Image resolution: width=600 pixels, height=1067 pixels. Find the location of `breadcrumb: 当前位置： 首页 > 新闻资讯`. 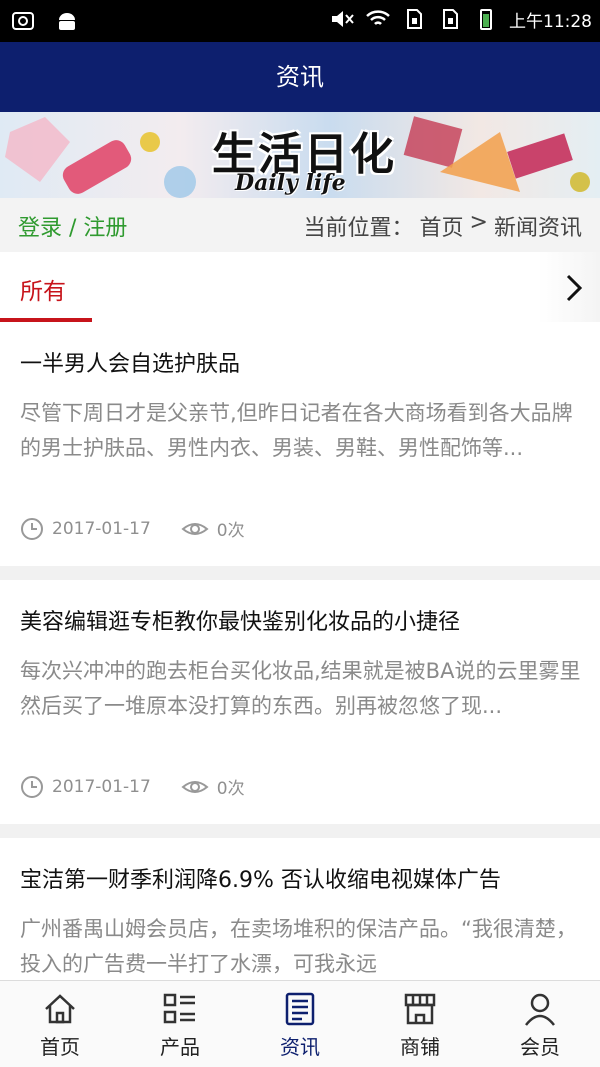

breadcrumb: 当前位置： 首页 > 新闻资讯 is located at coordinates (443, 226).